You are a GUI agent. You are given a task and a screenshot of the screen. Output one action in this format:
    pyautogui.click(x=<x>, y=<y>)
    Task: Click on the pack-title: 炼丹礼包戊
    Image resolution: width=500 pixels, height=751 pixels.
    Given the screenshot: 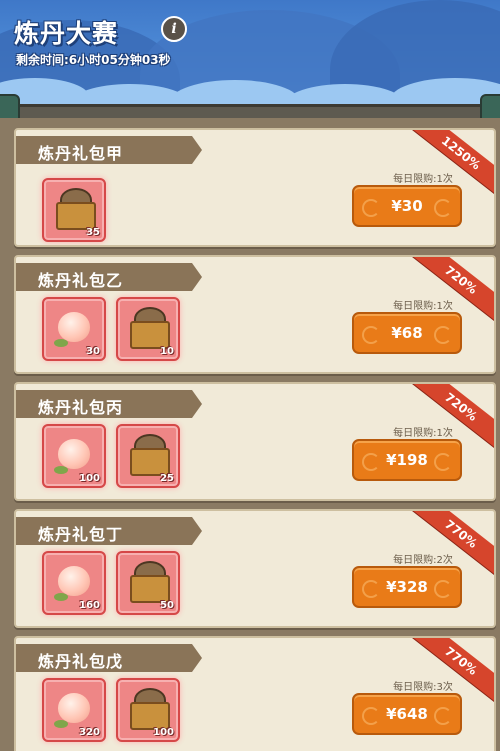 What is the action you would take?
    pyautogui.click(x=81, y=661)
    